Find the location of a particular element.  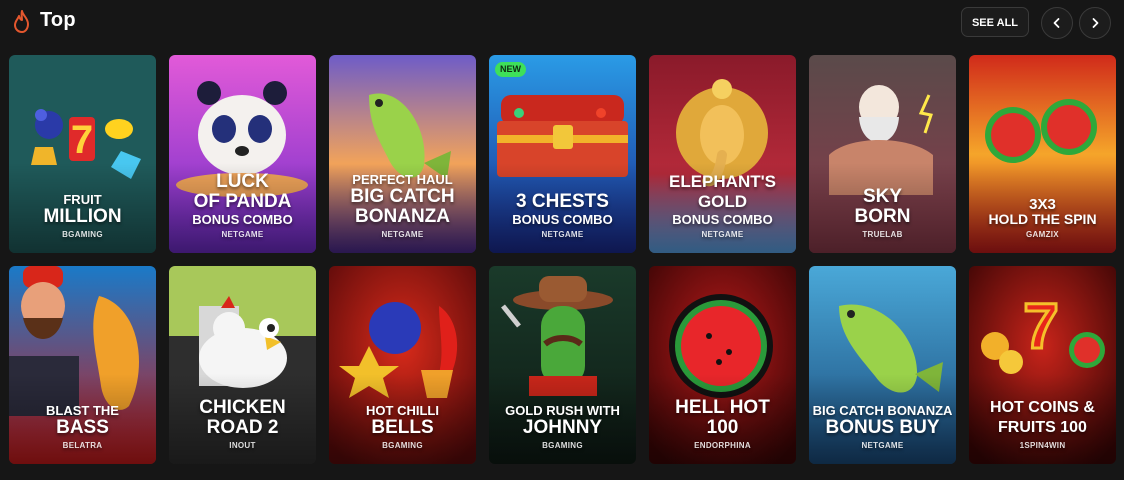

game-text: ELEPHANT'S GOLD BONUS COMBO NETGAME is located at coordinates (722, 206).